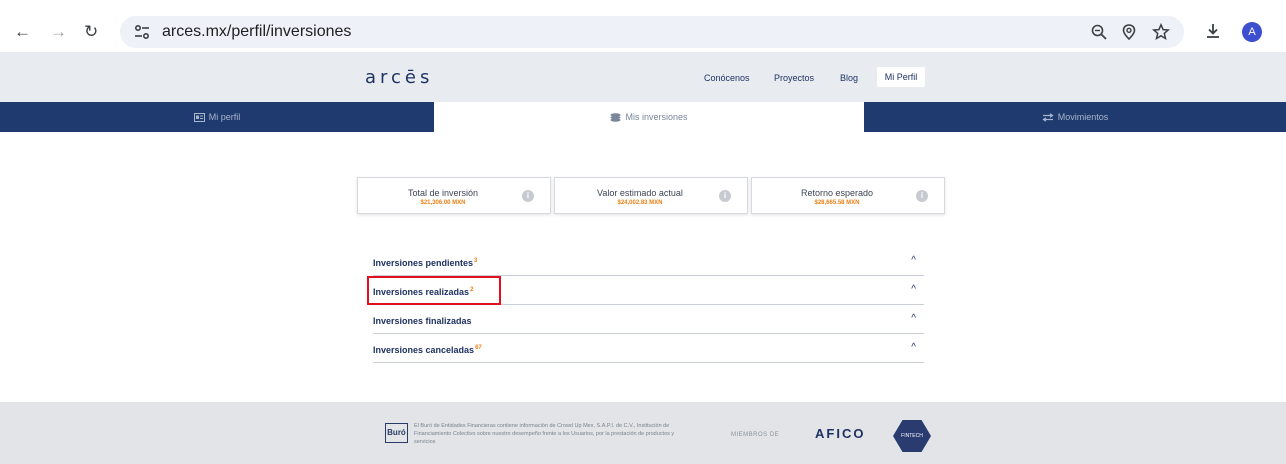 This screenshot has width=1286, height=464. Describe the element at coordinates (224, 117) in the screenshot. I see `tab-mi-perfil-label: Mi perfil` at that location.